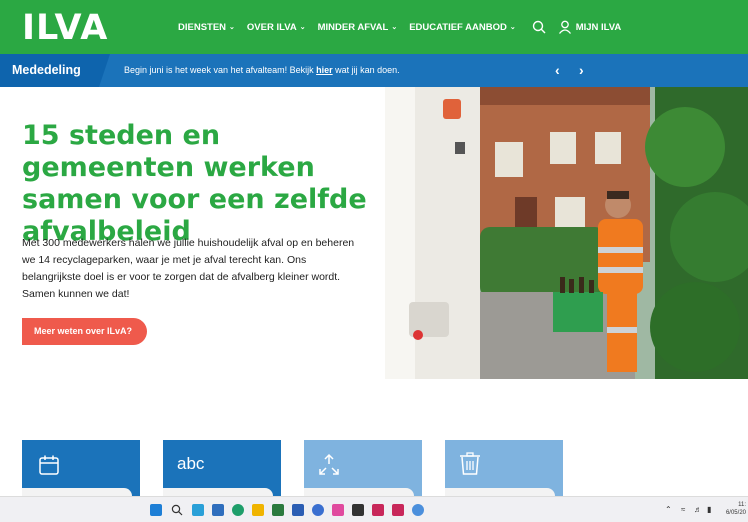 The height and width of the screenshot is (522, 748). What do you see at coordinates (353, 27) in the screenshot?
I see `nav-label: MINDER AFVAL` at bounding box center [353, 27].